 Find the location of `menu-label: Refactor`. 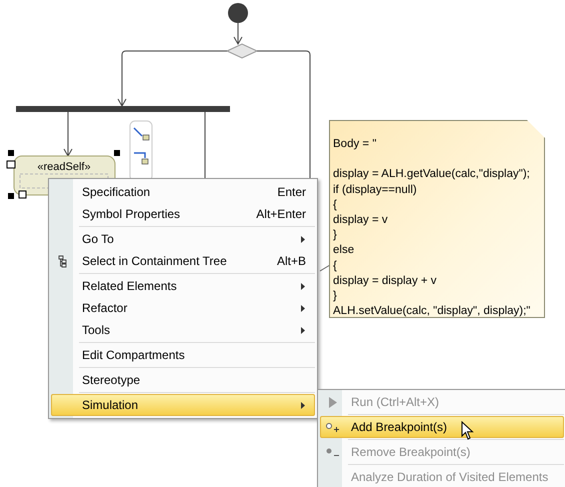

menu-label: Refactor is located at coordinates (105, 308).